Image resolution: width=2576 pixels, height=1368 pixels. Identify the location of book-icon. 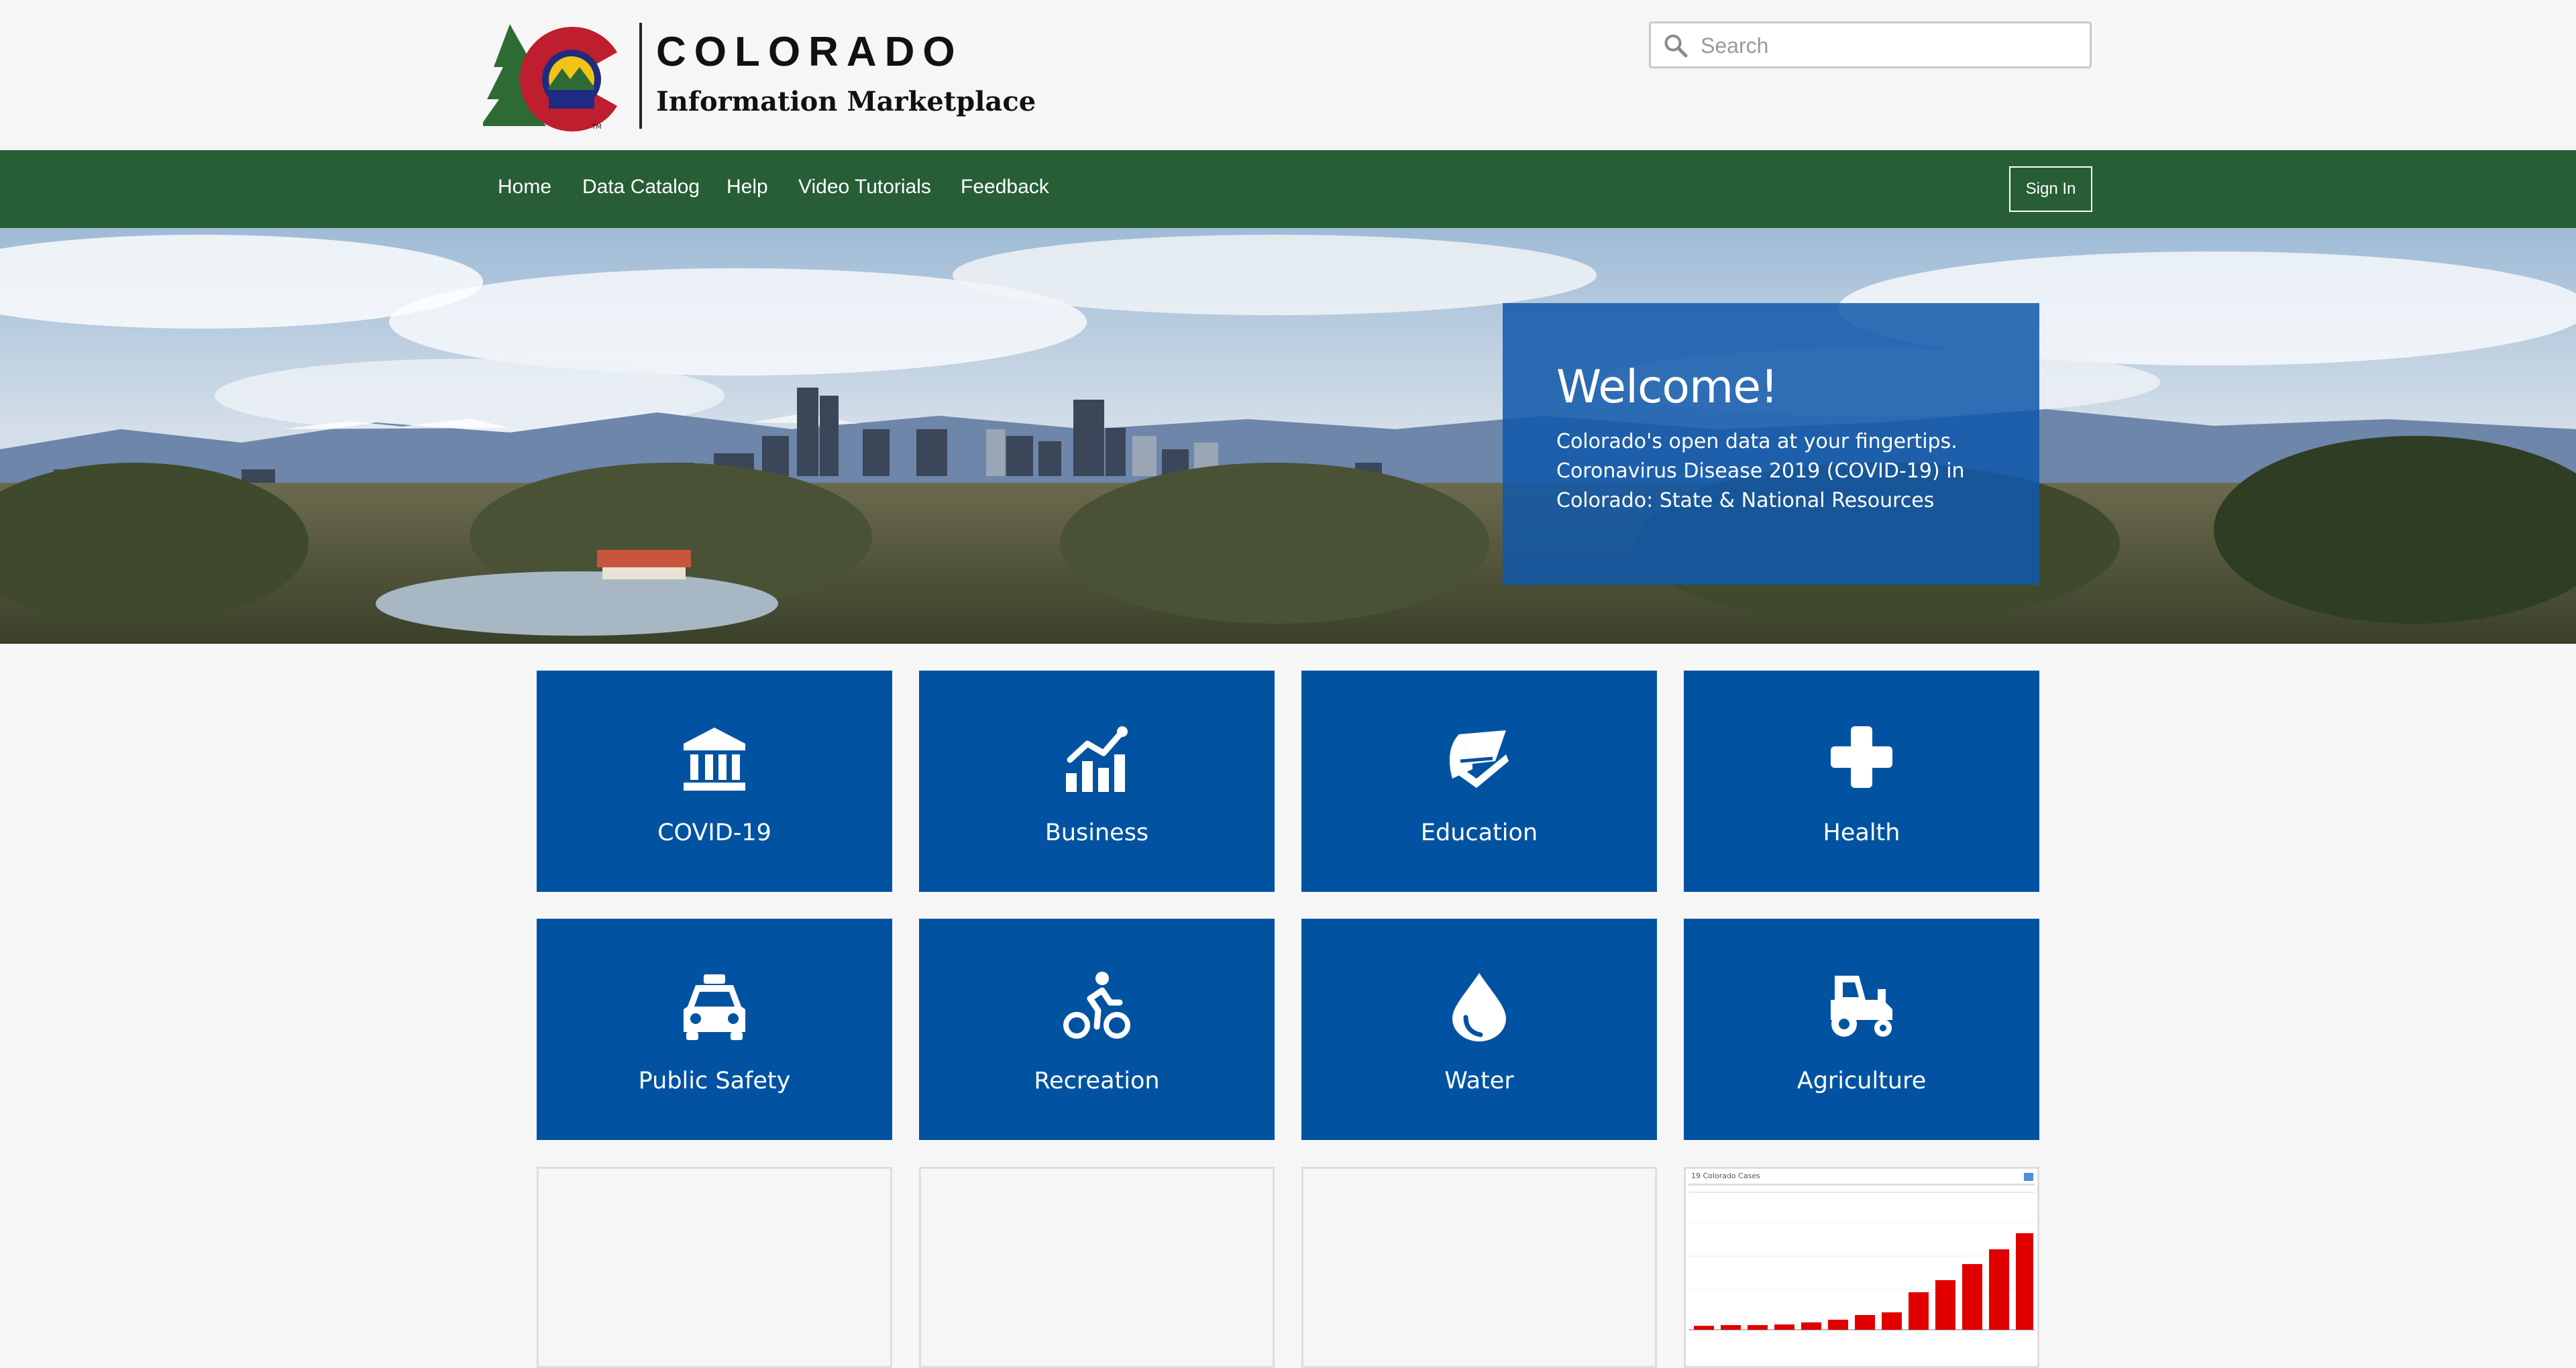
(1479, 759).